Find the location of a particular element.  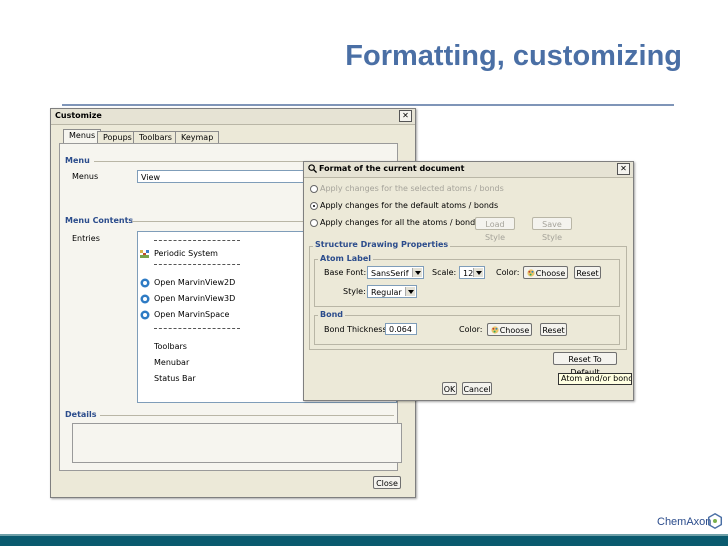

search-icon is located at coordinates (312, 168).